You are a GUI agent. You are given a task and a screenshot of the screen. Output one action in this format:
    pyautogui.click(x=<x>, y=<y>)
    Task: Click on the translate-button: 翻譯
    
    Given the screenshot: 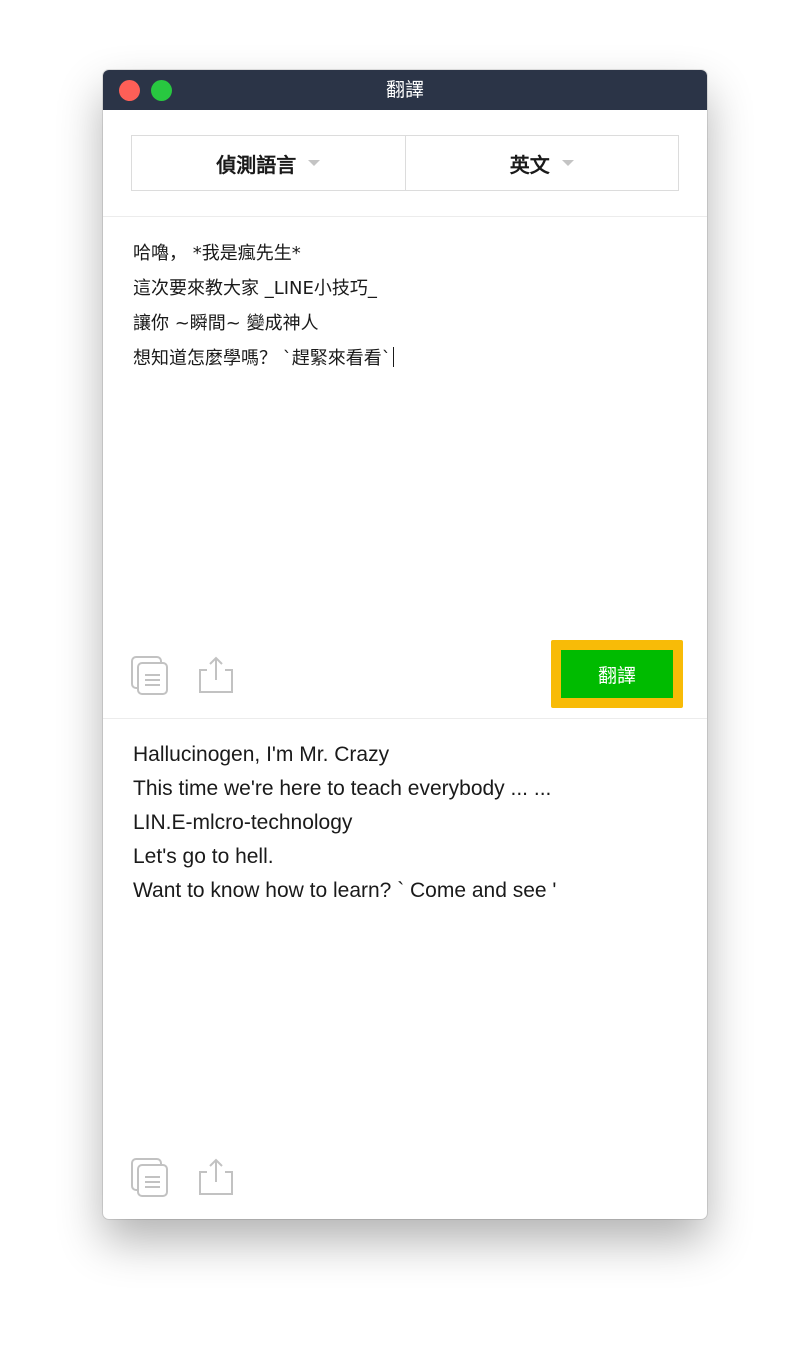 What is the action you would take?
    pyautogui.click(x=617, y=674)
    